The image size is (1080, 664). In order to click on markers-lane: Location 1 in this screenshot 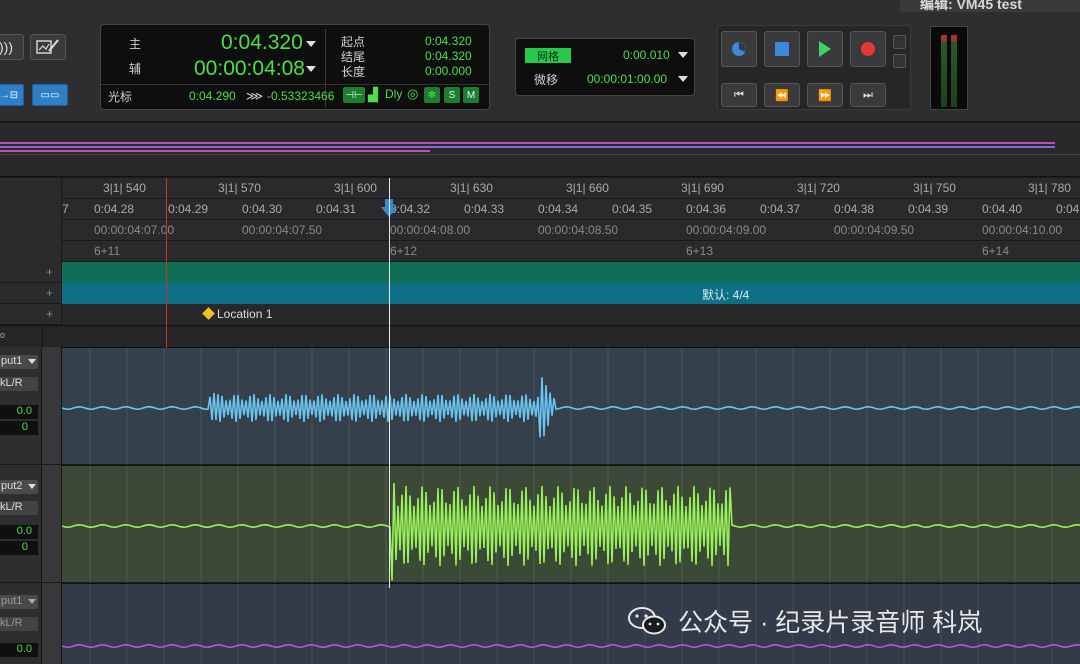, I will do `click(571, 314)`.